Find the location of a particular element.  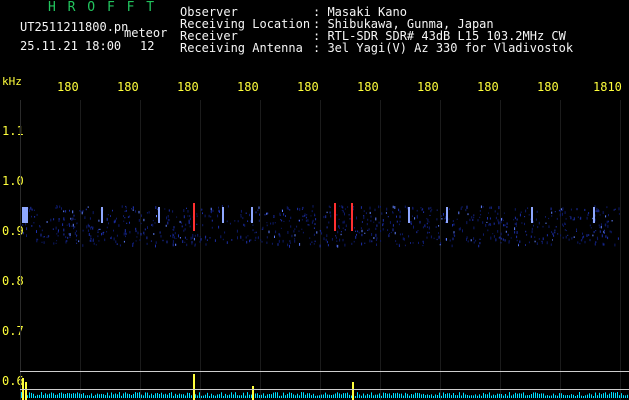

meteor-echo is located at coordinates (409, 215).